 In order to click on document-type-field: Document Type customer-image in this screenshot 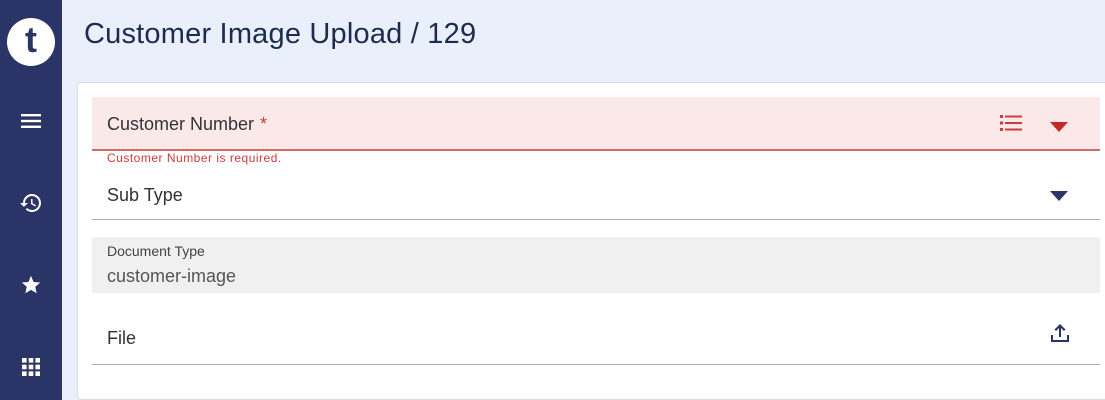, I will do `click(596, 265)`.